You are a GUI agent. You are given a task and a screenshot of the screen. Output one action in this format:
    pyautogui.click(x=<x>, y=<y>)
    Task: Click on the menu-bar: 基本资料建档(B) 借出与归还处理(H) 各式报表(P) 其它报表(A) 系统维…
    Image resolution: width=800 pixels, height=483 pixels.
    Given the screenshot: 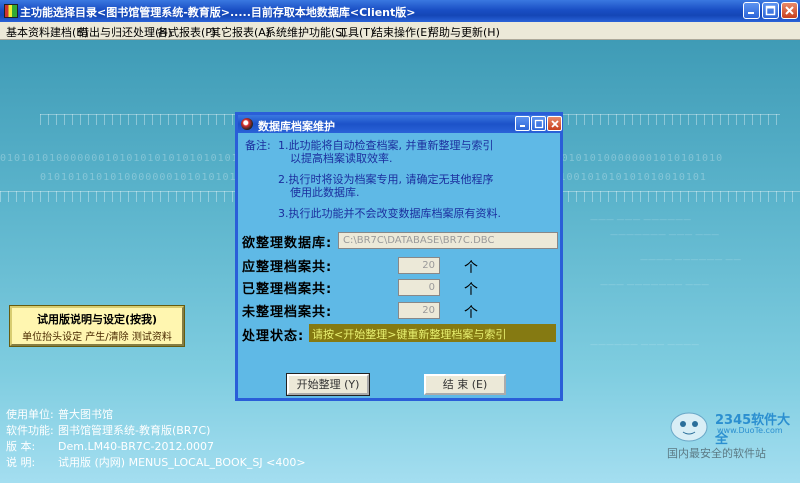 What is the action you would take?
    pyautogui.click(x=400, y=31)
    